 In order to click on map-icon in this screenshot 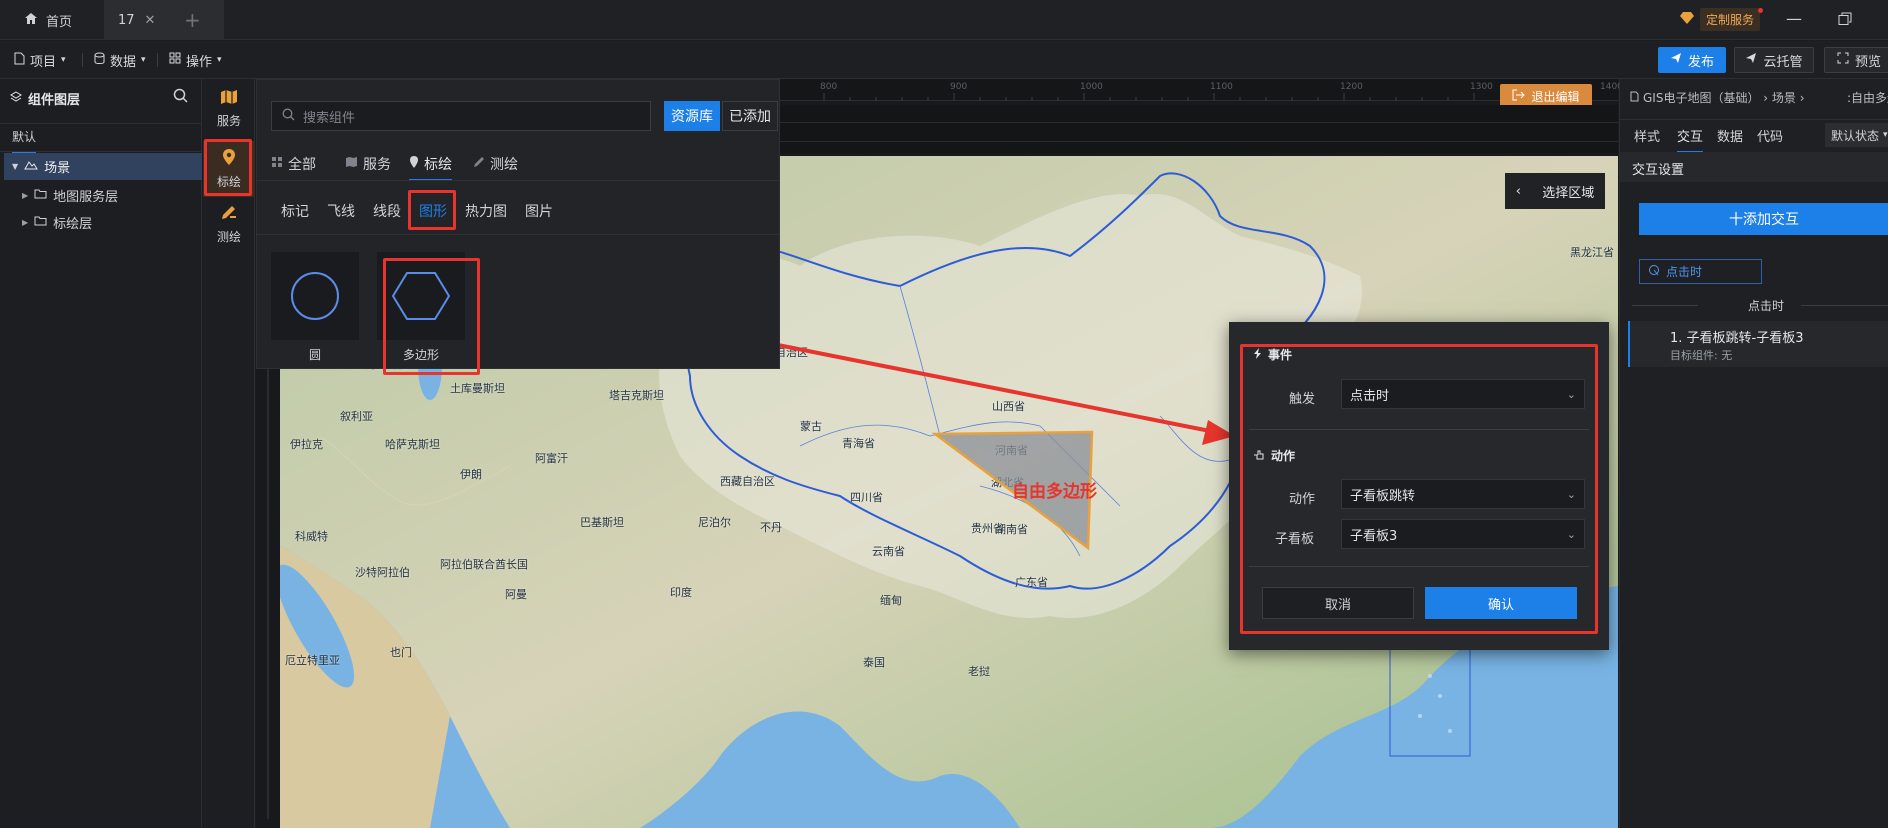, I will do `click(351, 164)`.